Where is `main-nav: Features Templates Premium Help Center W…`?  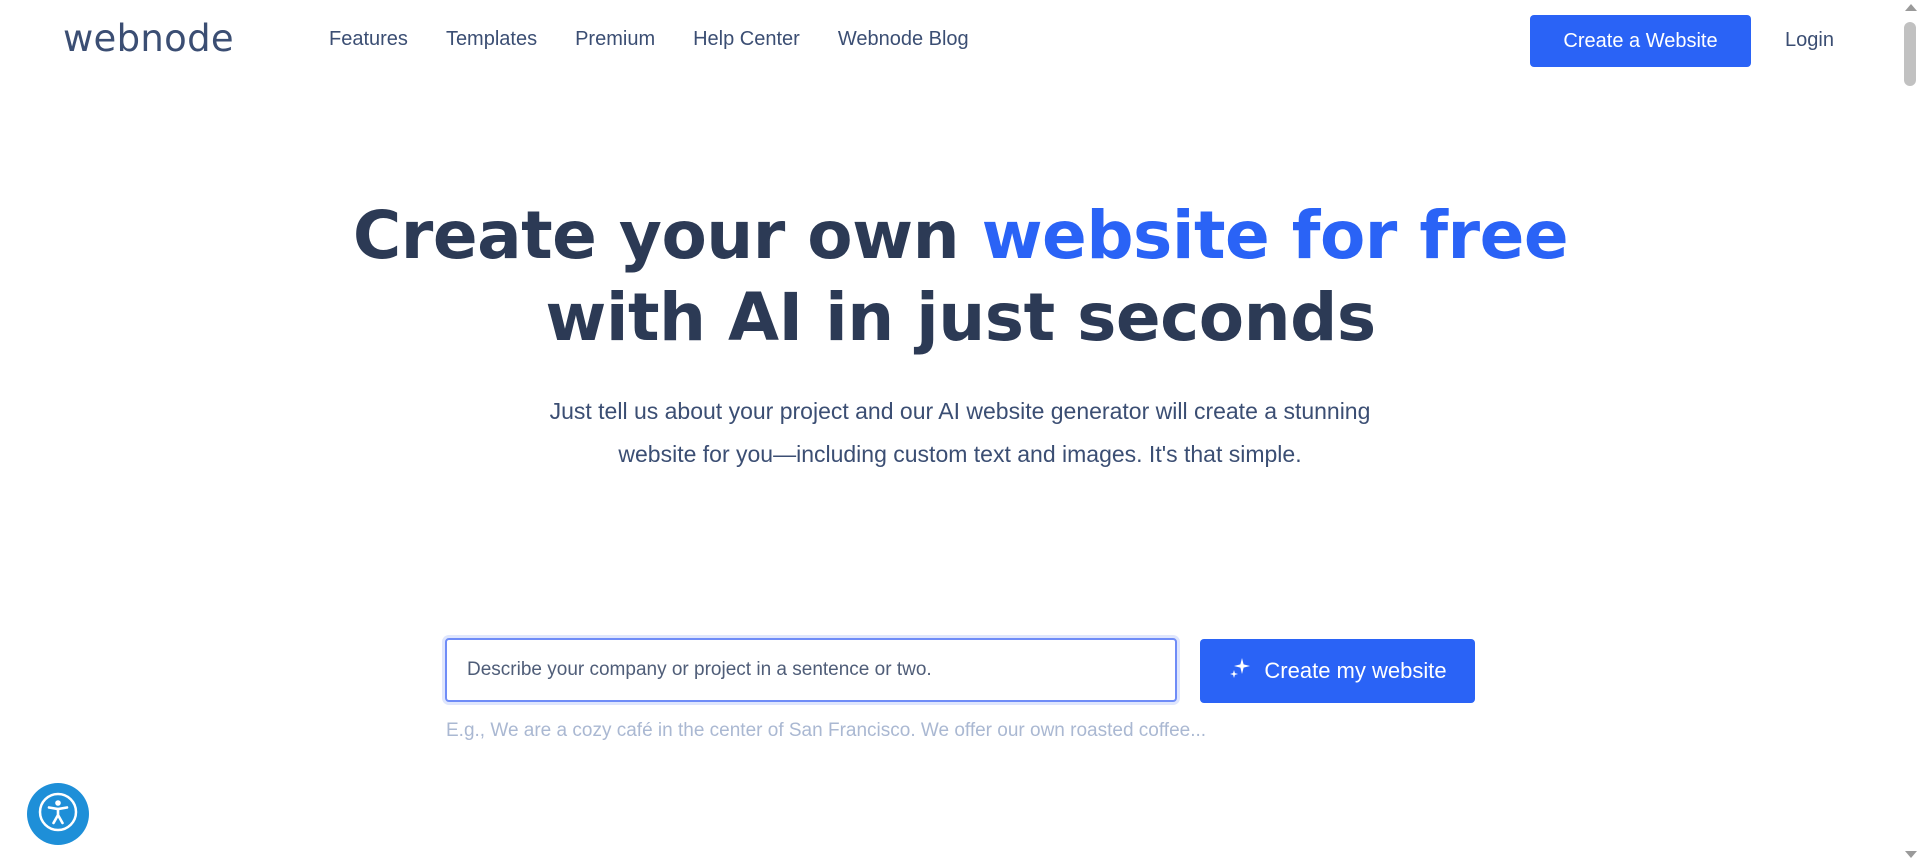
main-nav: Features Templates Premium Help Center W… is located at coordinates (668, 39).